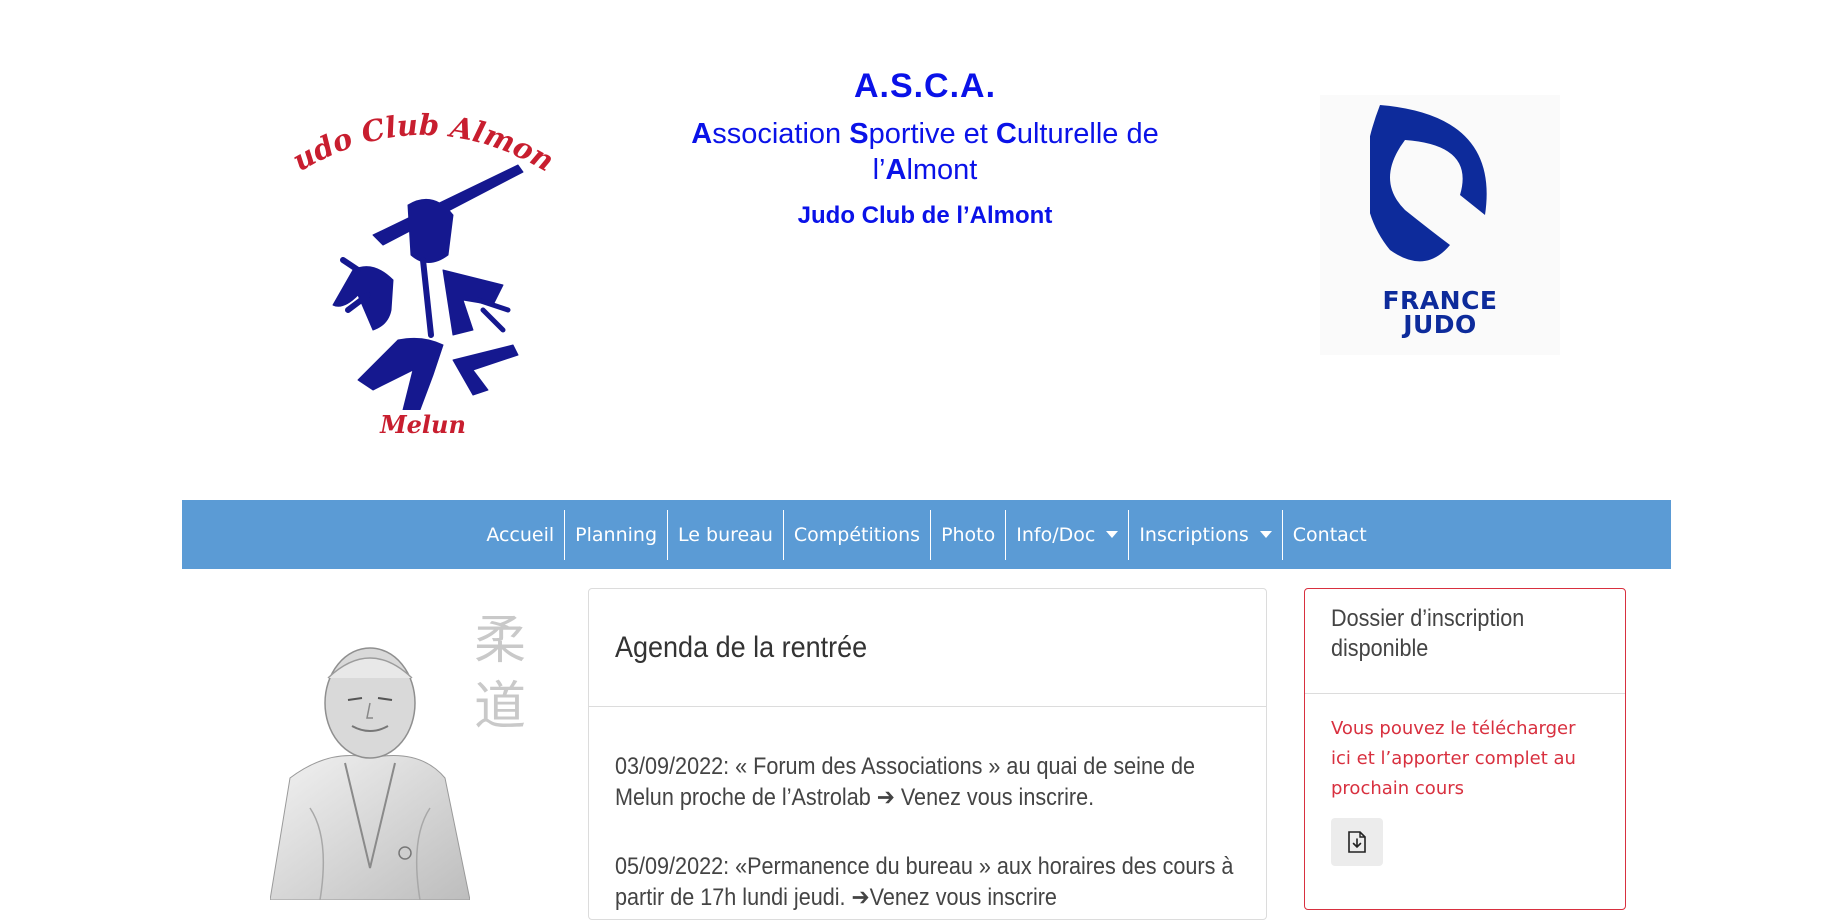 Image resolution: width=1848 pixels, height=920 pixels. What do you see at coordinates (1087, 134) in the screenshot?
I see `brand-subtitle-word: ulturelle de` at bounding box center [1087, 134].